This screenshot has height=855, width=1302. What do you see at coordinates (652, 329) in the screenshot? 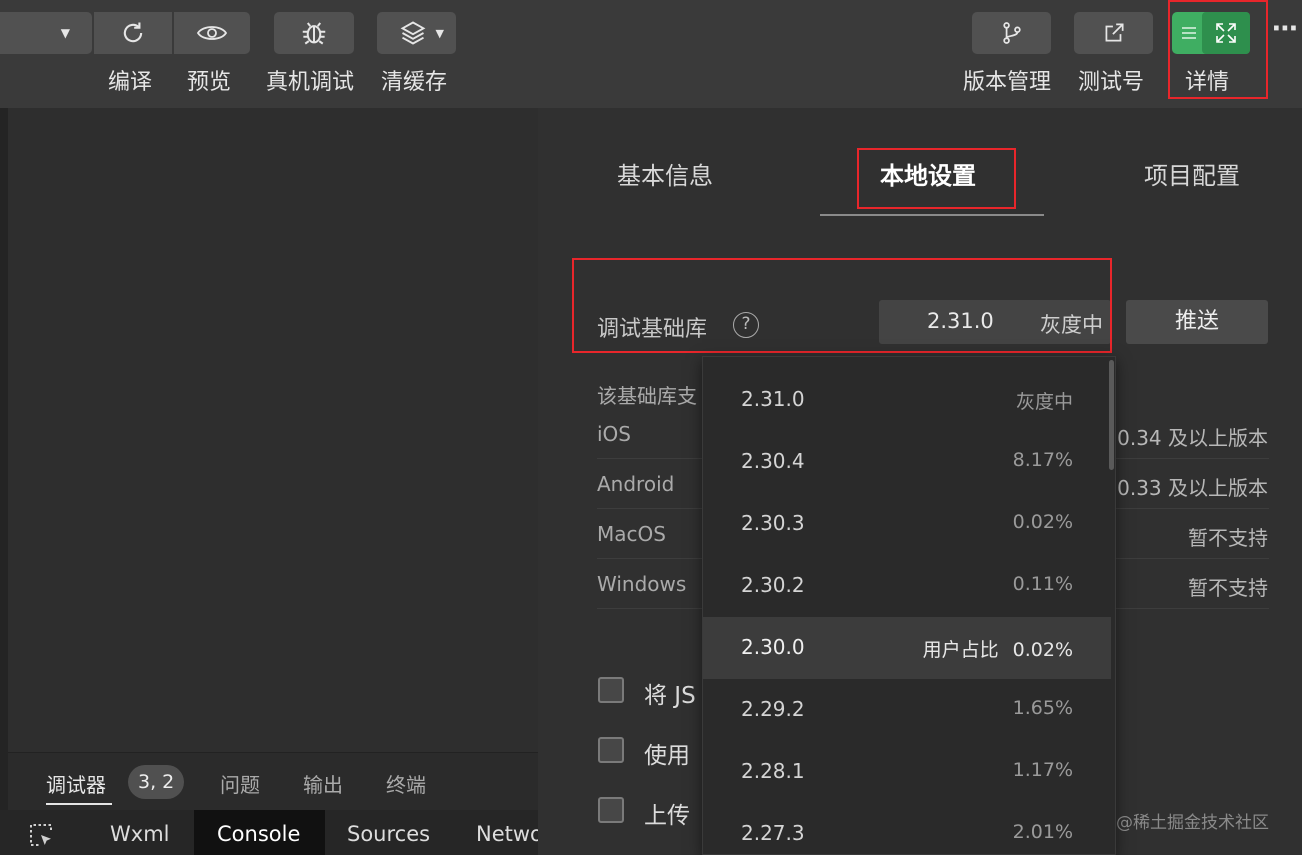
I see `debug-lib-label: 调试基础库` at bounding box center [652, 329].